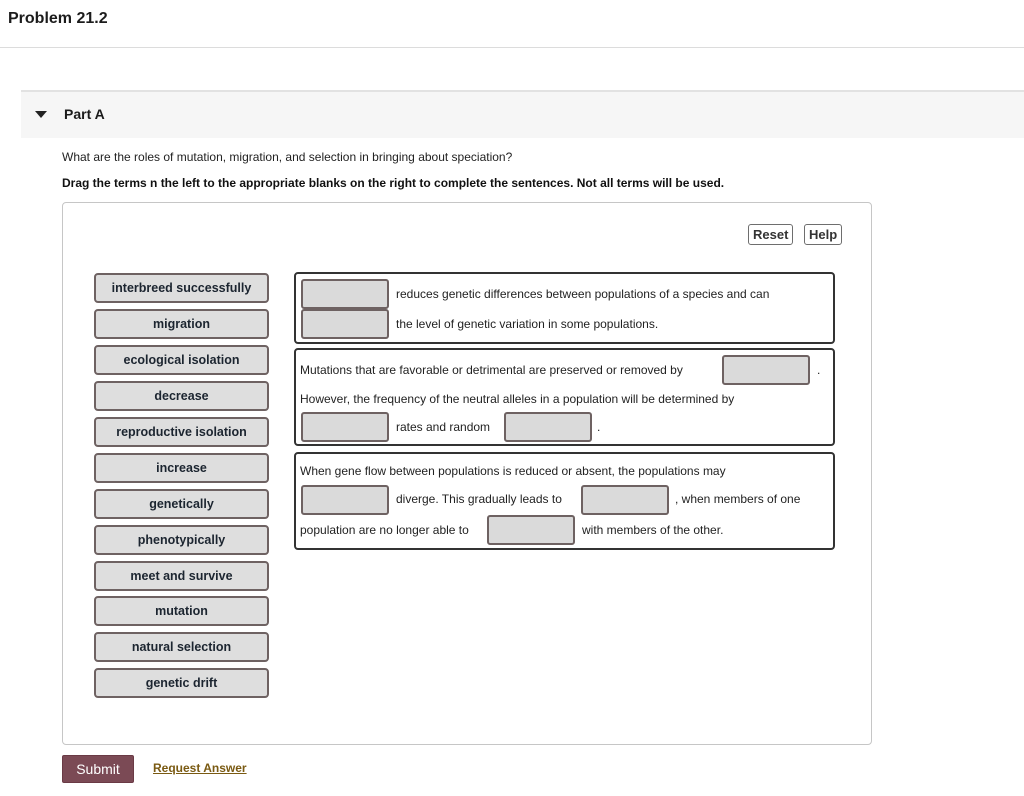 The width and height of the screenshot is (1024, 796). I want to click on sentence-text: rates and random, so click(443, 427).